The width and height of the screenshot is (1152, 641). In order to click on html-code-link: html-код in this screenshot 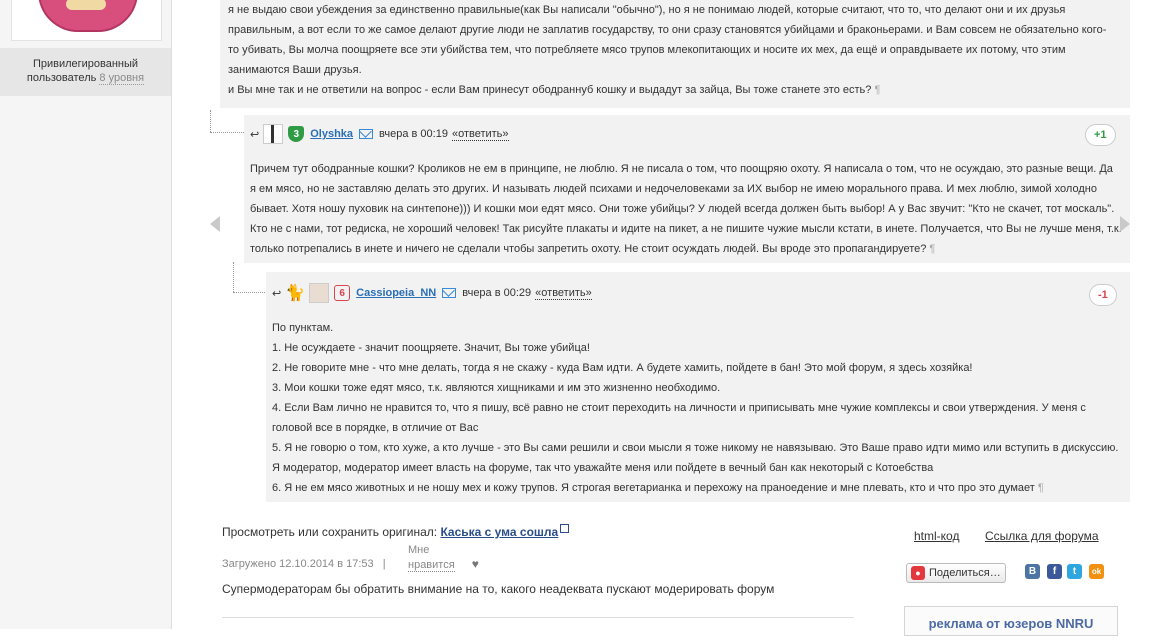, I will do `click(936, 536)`.